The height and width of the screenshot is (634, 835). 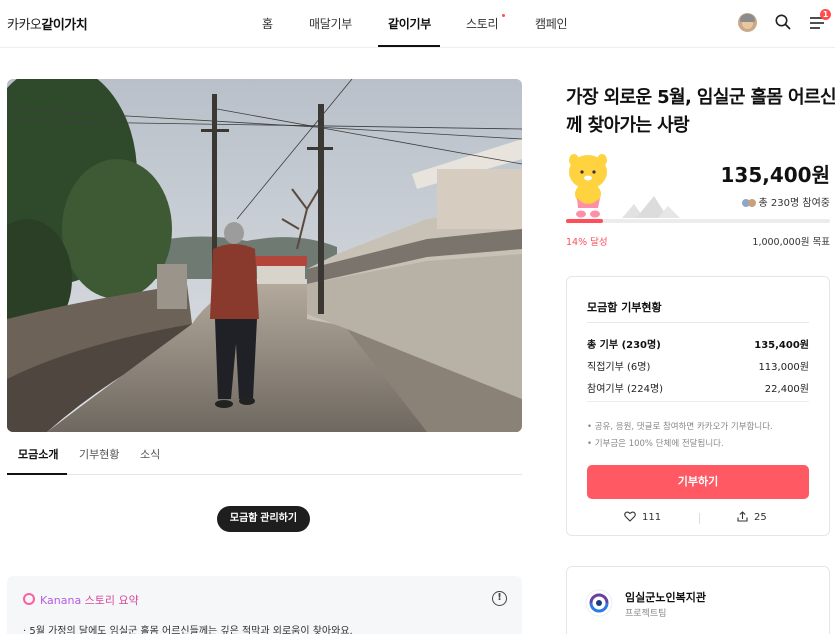 I want to click on tab-active-underline, so click(x=37, y=474).